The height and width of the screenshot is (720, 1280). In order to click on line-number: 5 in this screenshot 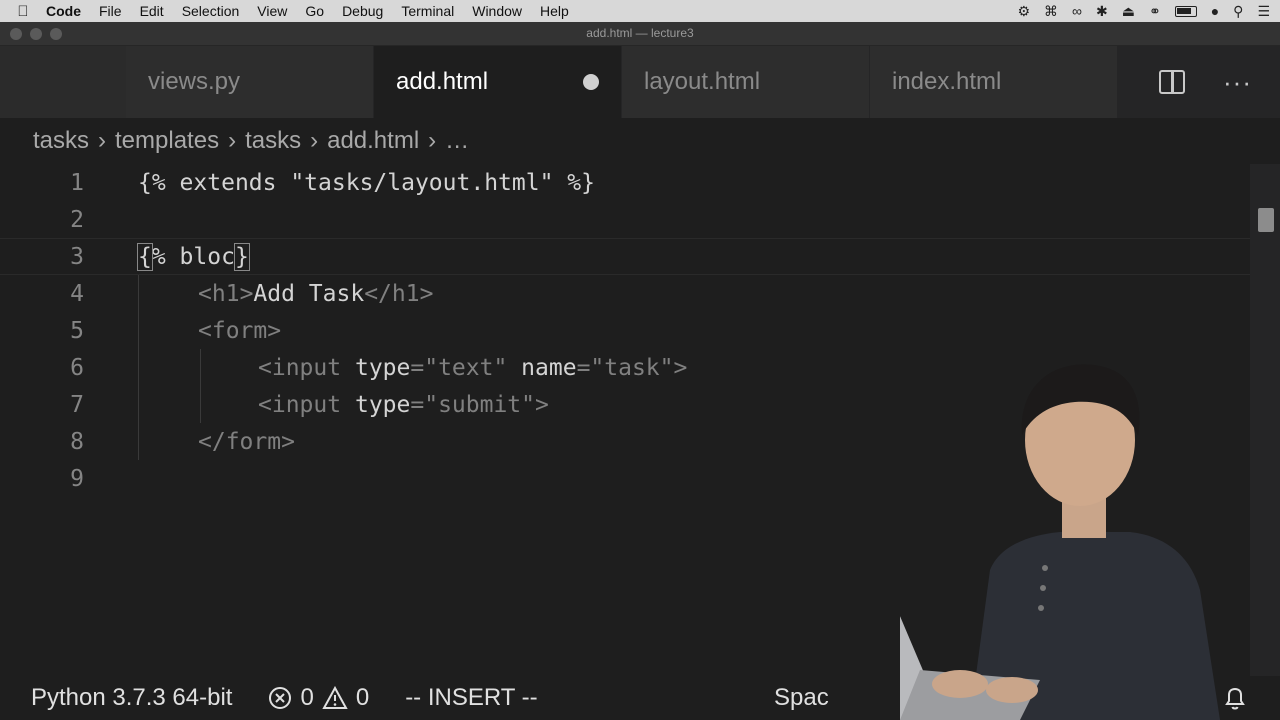, I will do `click(77, 330)`.